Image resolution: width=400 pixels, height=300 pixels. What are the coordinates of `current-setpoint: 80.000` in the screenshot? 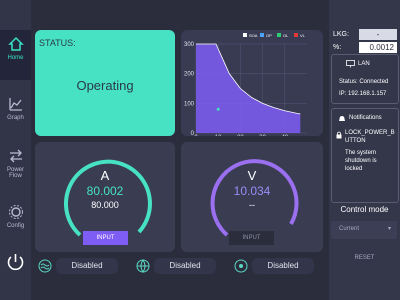 It's located at (105, 205).